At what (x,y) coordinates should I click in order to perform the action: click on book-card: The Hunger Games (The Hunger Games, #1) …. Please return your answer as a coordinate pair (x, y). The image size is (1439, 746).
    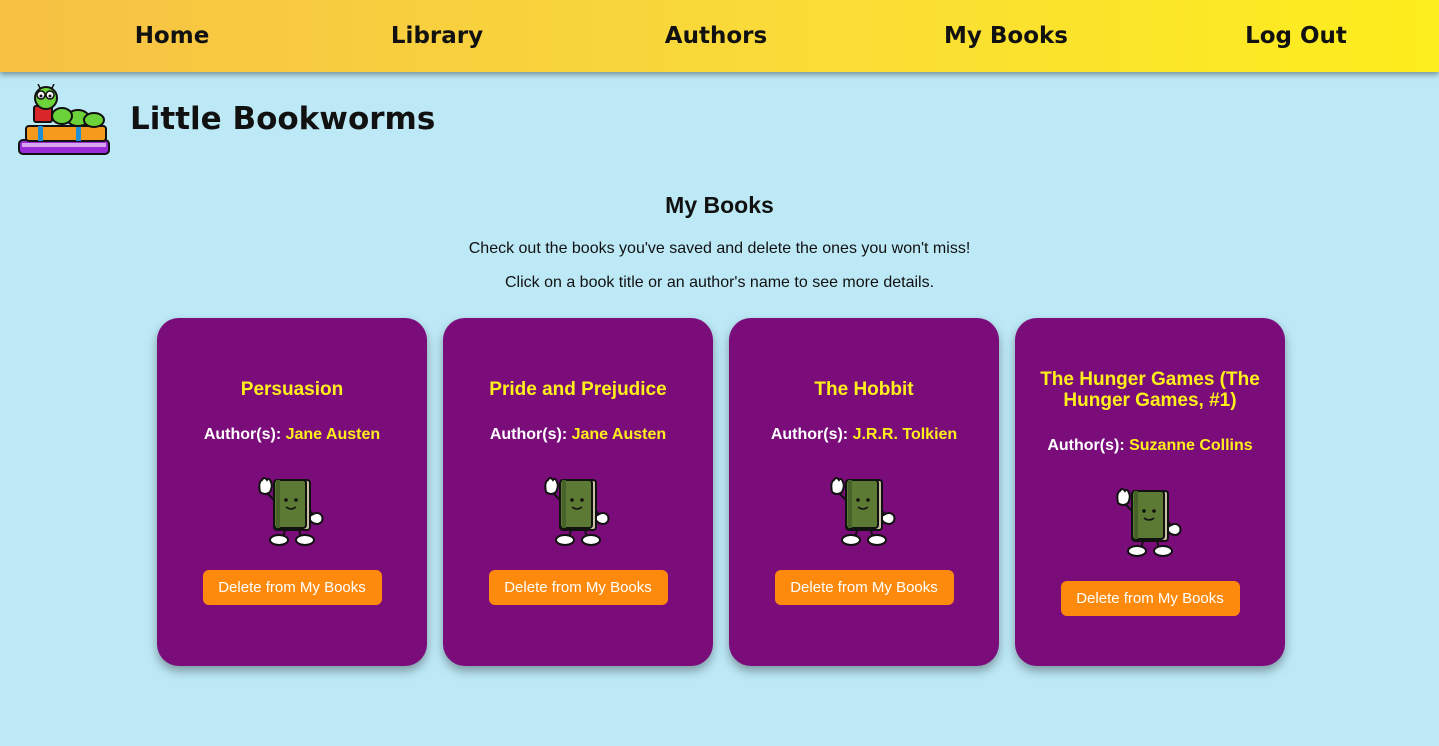
    Looking at the image, I should click on (1150, 492).